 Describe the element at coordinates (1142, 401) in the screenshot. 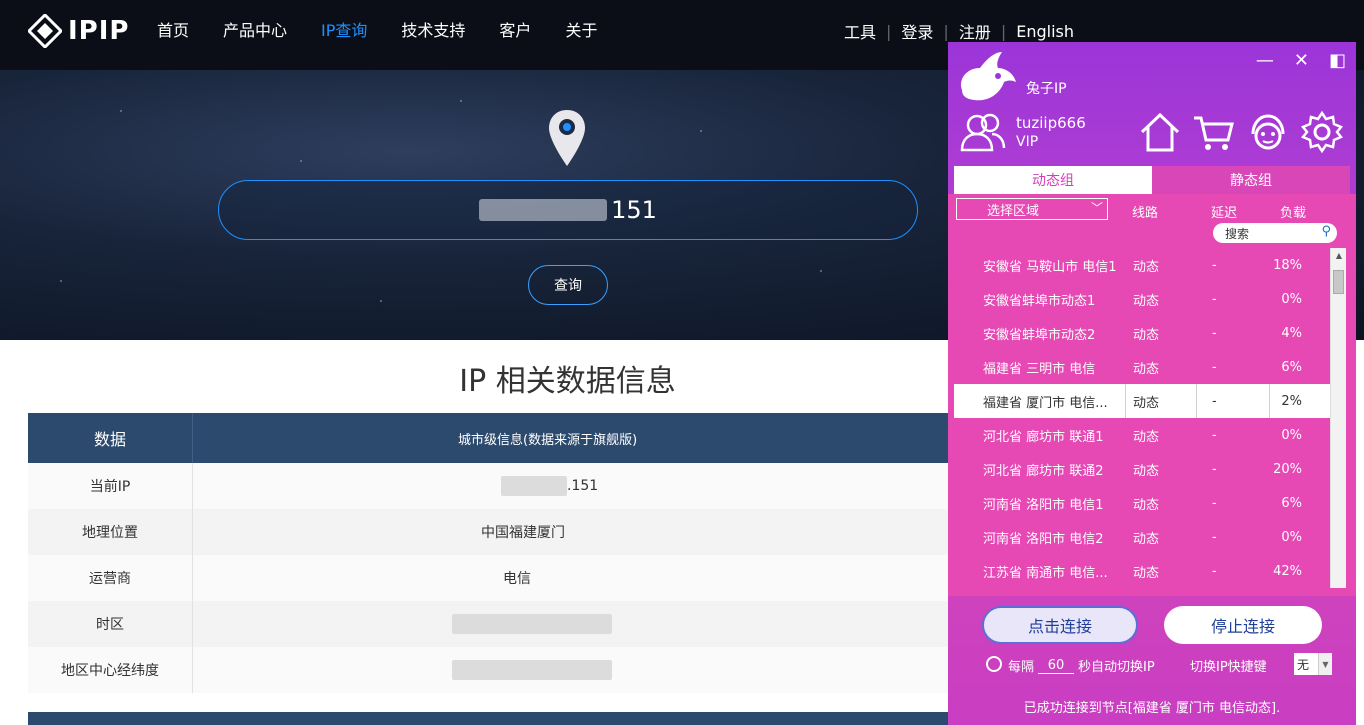

I see `node-row-selected: 福建省 厦门市 电信...动态-2%` at that location.